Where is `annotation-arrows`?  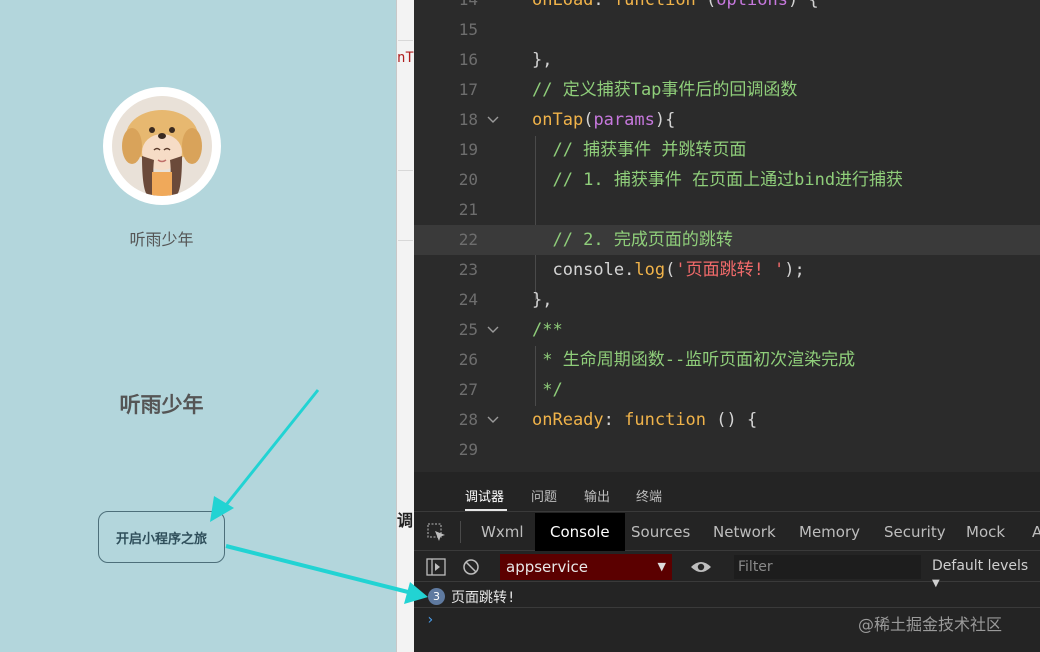 annotation-arrows is located at coordinates (319, 496).